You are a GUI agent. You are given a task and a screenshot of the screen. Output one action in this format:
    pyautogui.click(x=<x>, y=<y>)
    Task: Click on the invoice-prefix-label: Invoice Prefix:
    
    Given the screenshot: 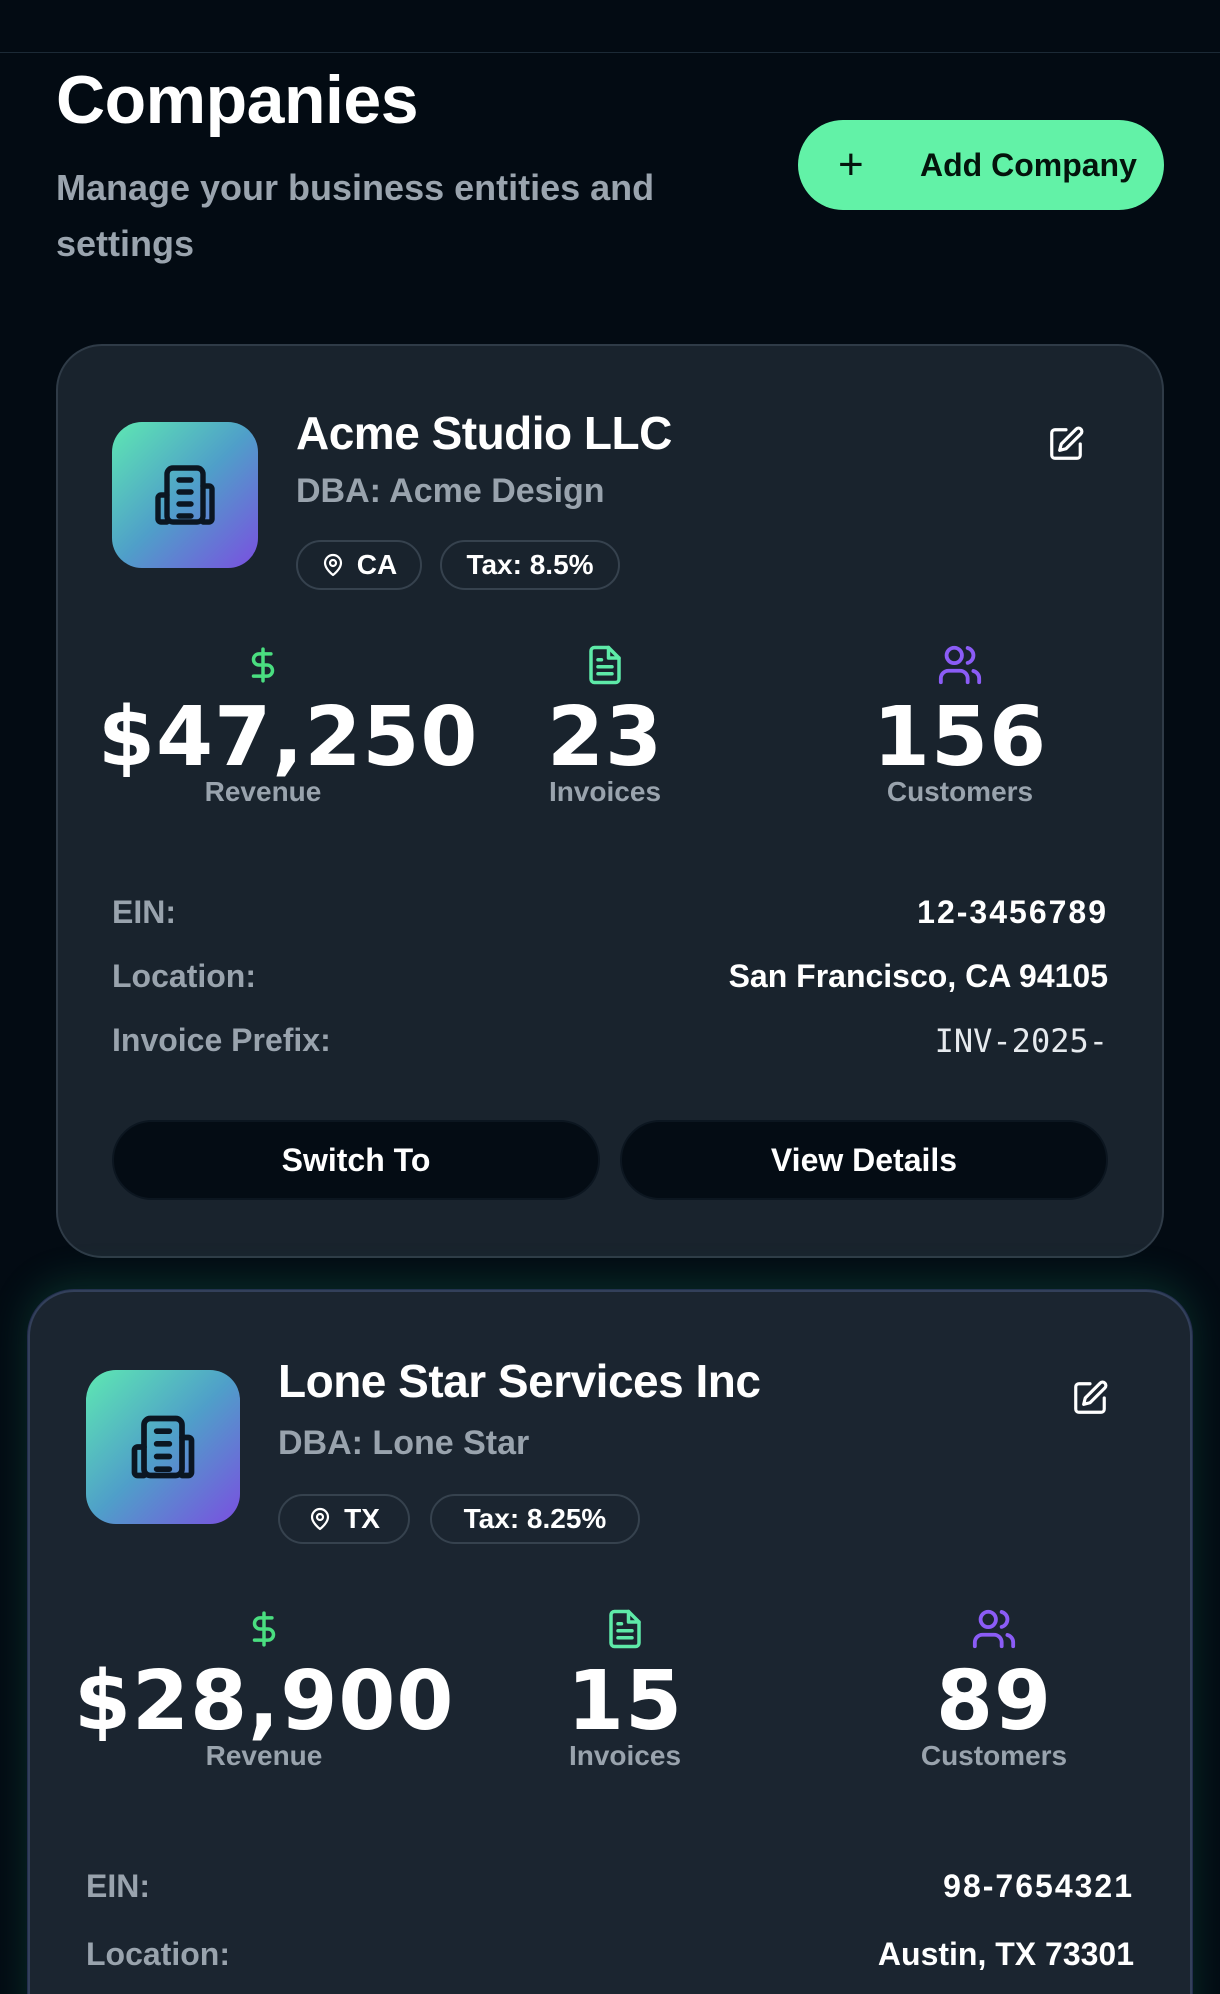 What is the action you would take?
    pyautogui.click(x=221, y=1040)
    